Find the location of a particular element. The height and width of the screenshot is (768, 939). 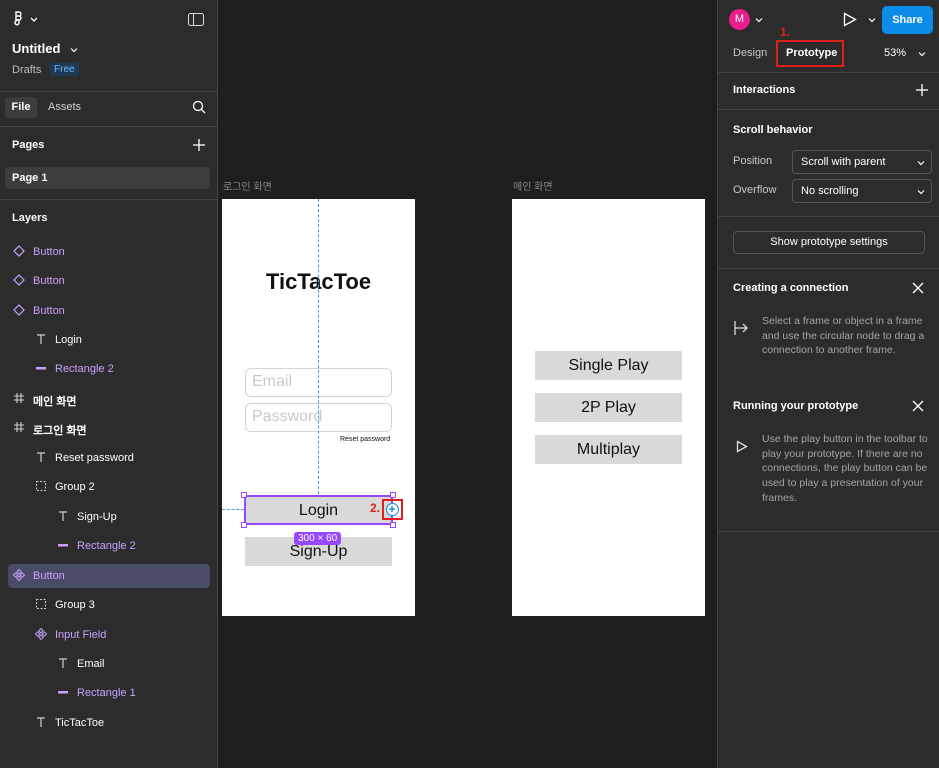

zoom-level: 53% is located at coordinates (895, 53).